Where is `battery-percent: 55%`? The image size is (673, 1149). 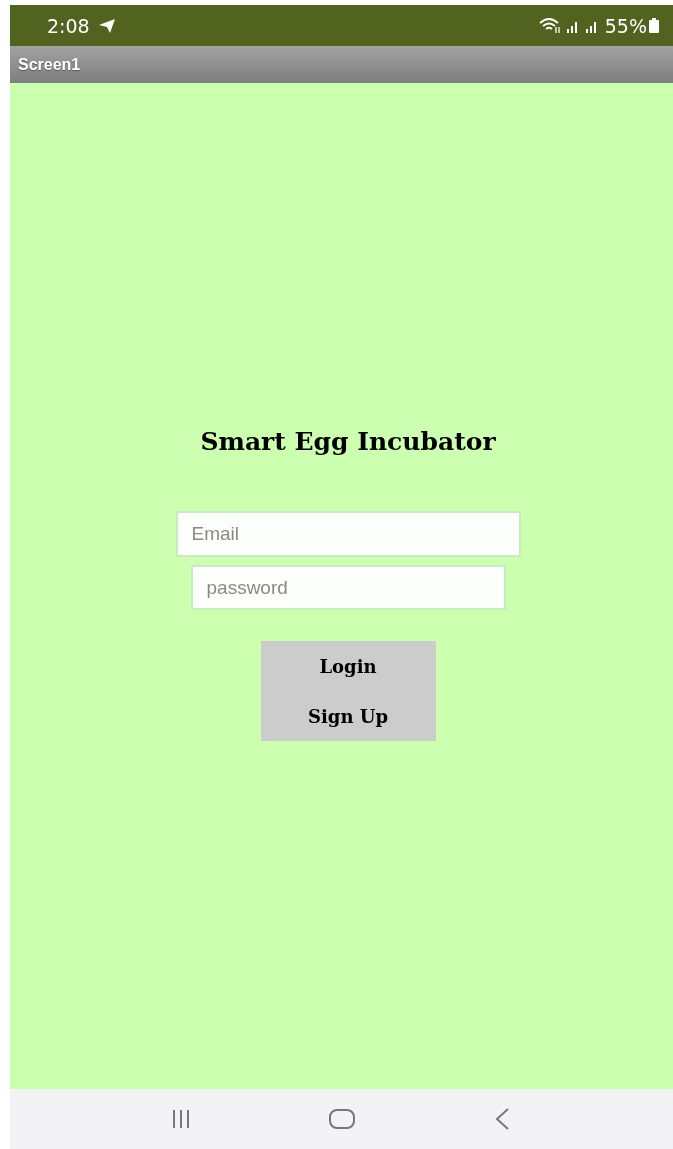
battery-percent: 55% is located at coordinates (625, 25).